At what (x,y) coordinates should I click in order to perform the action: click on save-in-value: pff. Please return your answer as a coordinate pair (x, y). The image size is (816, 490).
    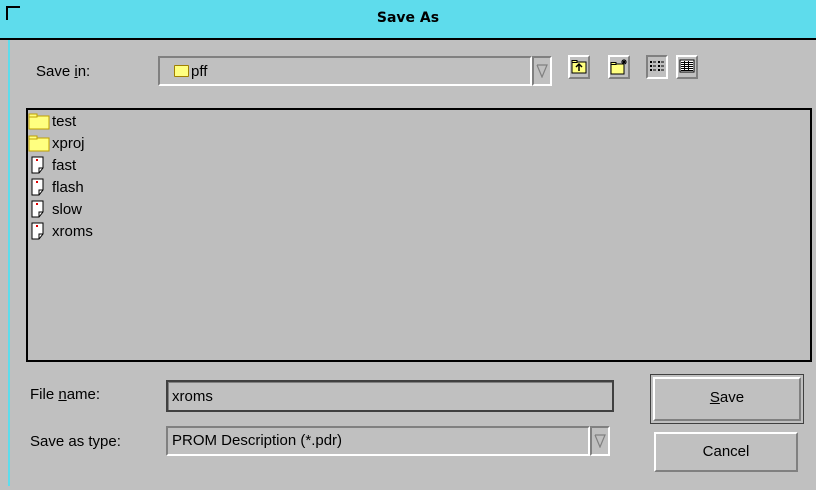
    Looking at the image, I should click on (199, 71).